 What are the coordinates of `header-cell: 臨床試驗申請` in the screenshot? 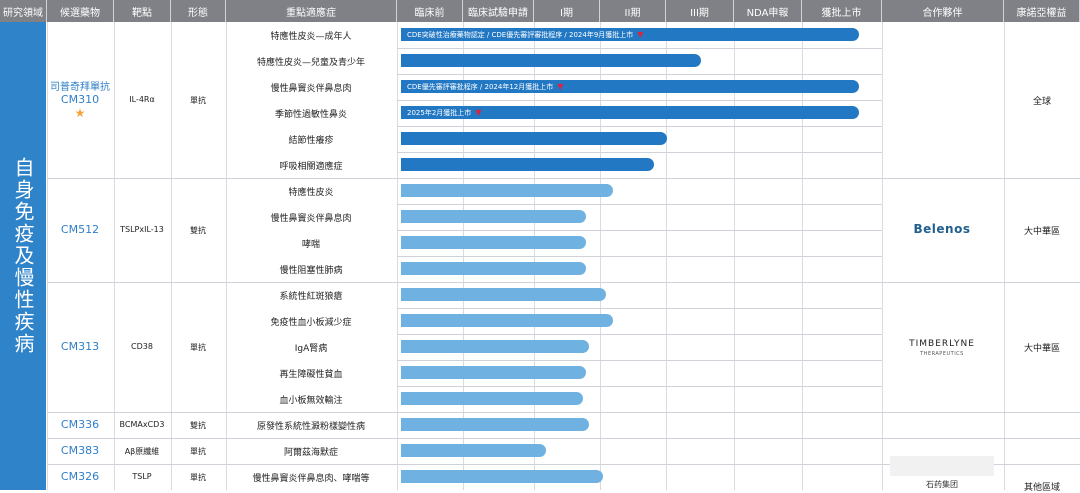 It's located at (498, 11).